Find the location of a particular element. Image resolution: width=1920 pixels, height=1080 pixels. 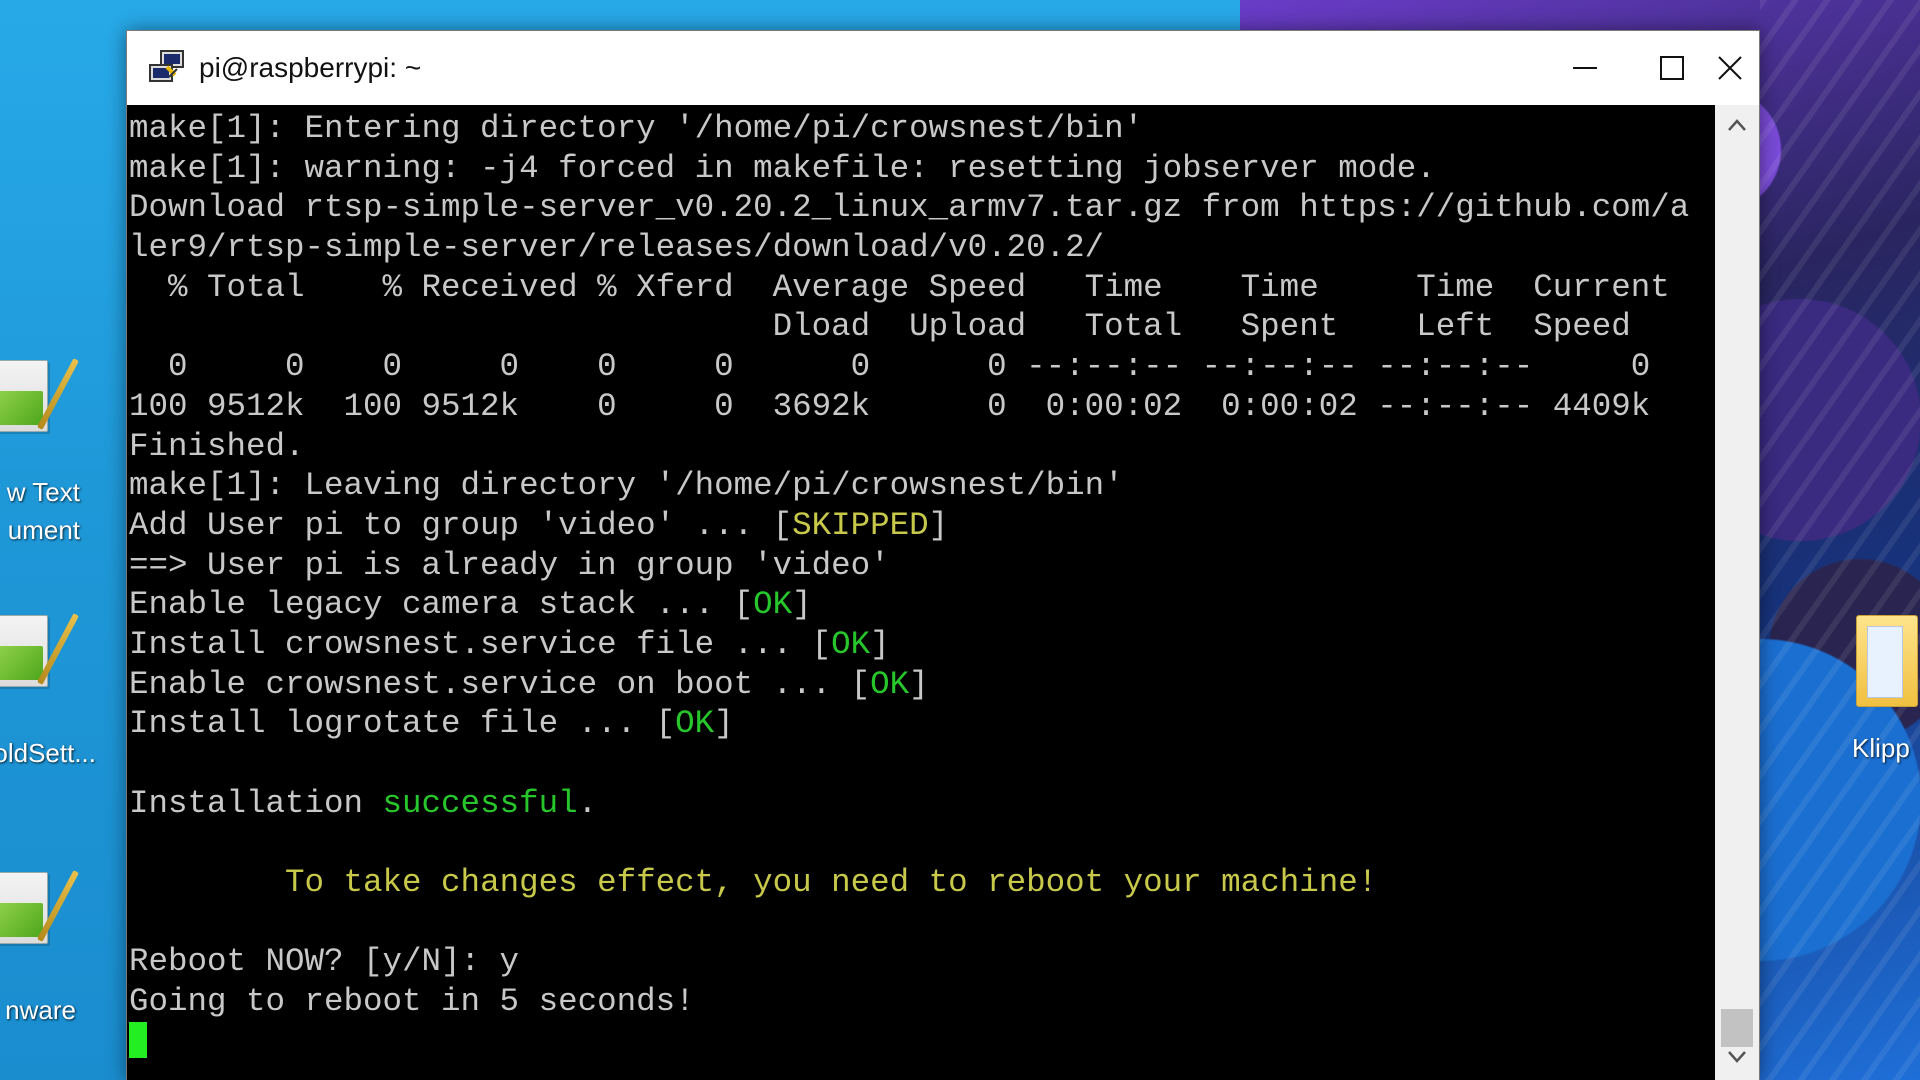

maximize-button is located at coordinates (1672, 68).